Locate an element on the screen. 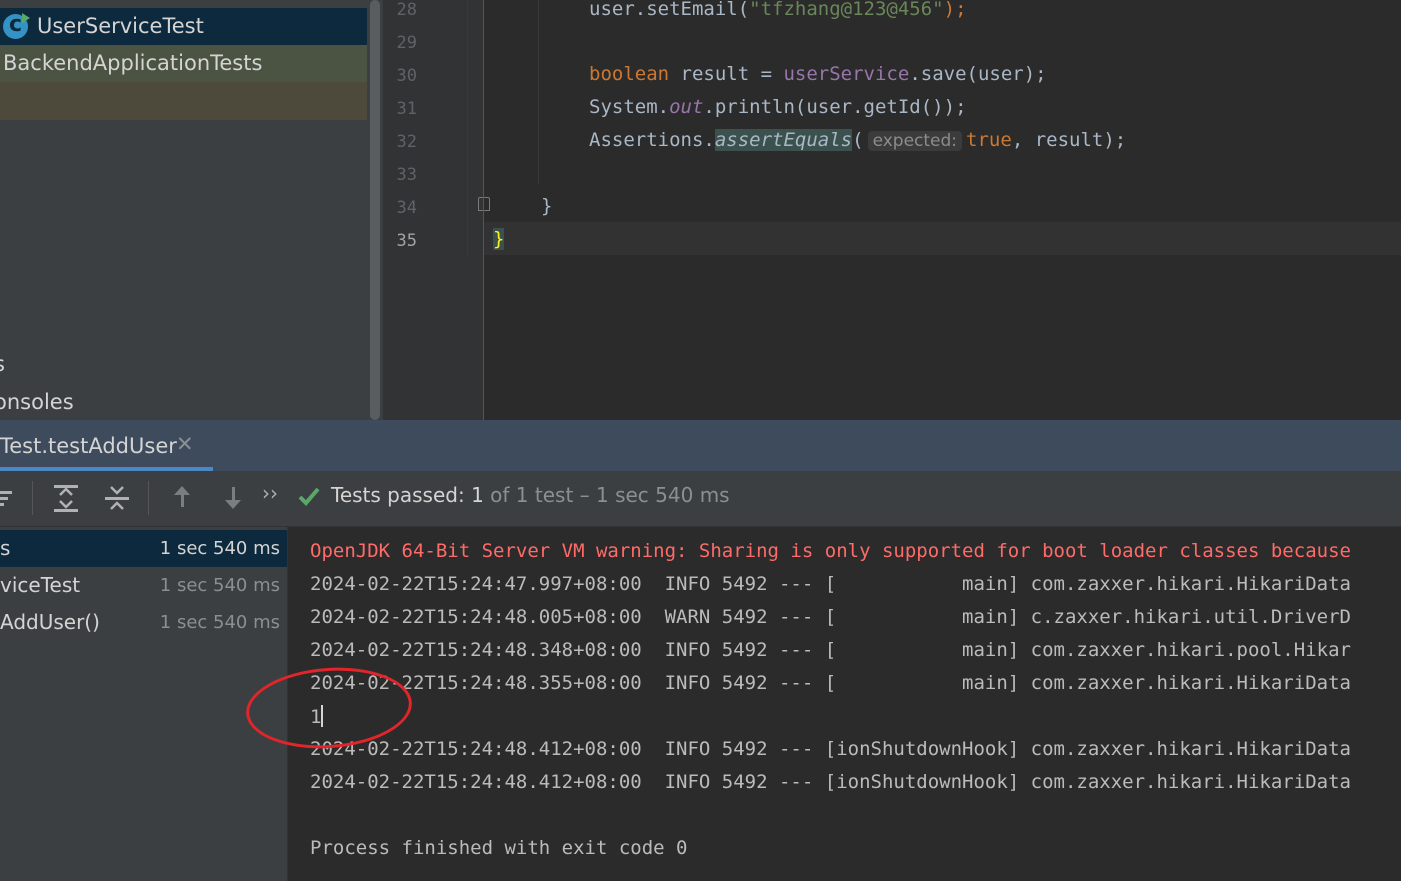  previous-test-icon is located at coordinates (182, 498).